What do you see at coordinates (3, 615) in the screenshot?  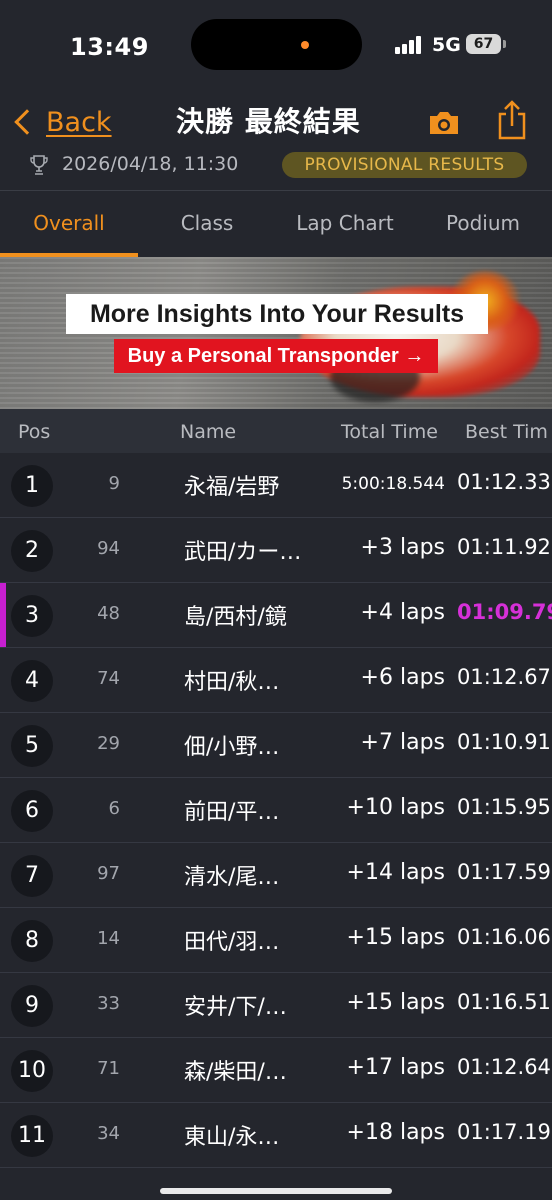 I see `selected-row-marker` at bounding box center [3, 615].